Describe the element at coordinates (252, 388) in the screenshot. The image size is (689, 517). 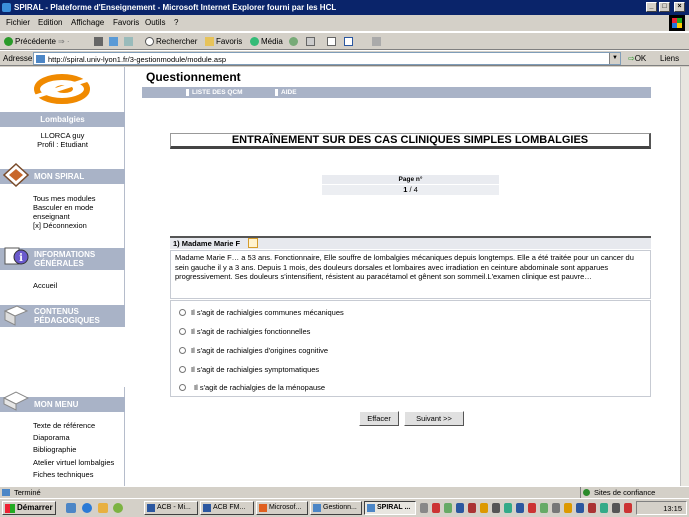
I see `answer-option: Il s'agit de rachialgies de la ménopause` at that location.